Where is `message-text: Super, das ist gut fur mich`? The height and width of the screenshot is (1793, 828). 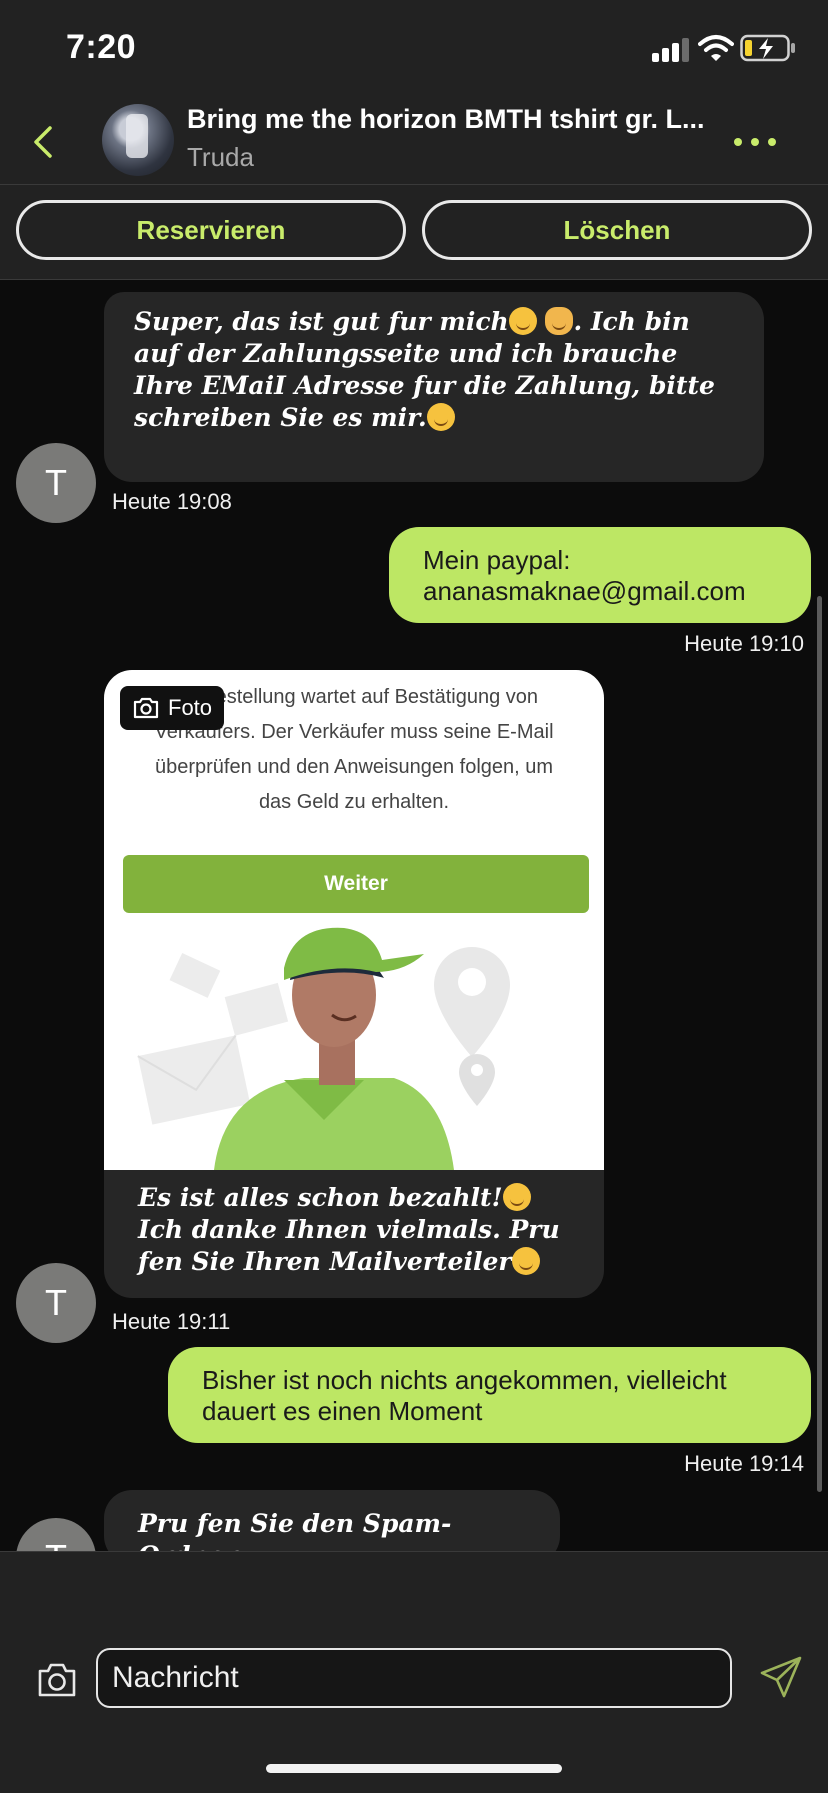
message-text: Super, das ist gut fur mich is located at coordinates (321, 321).